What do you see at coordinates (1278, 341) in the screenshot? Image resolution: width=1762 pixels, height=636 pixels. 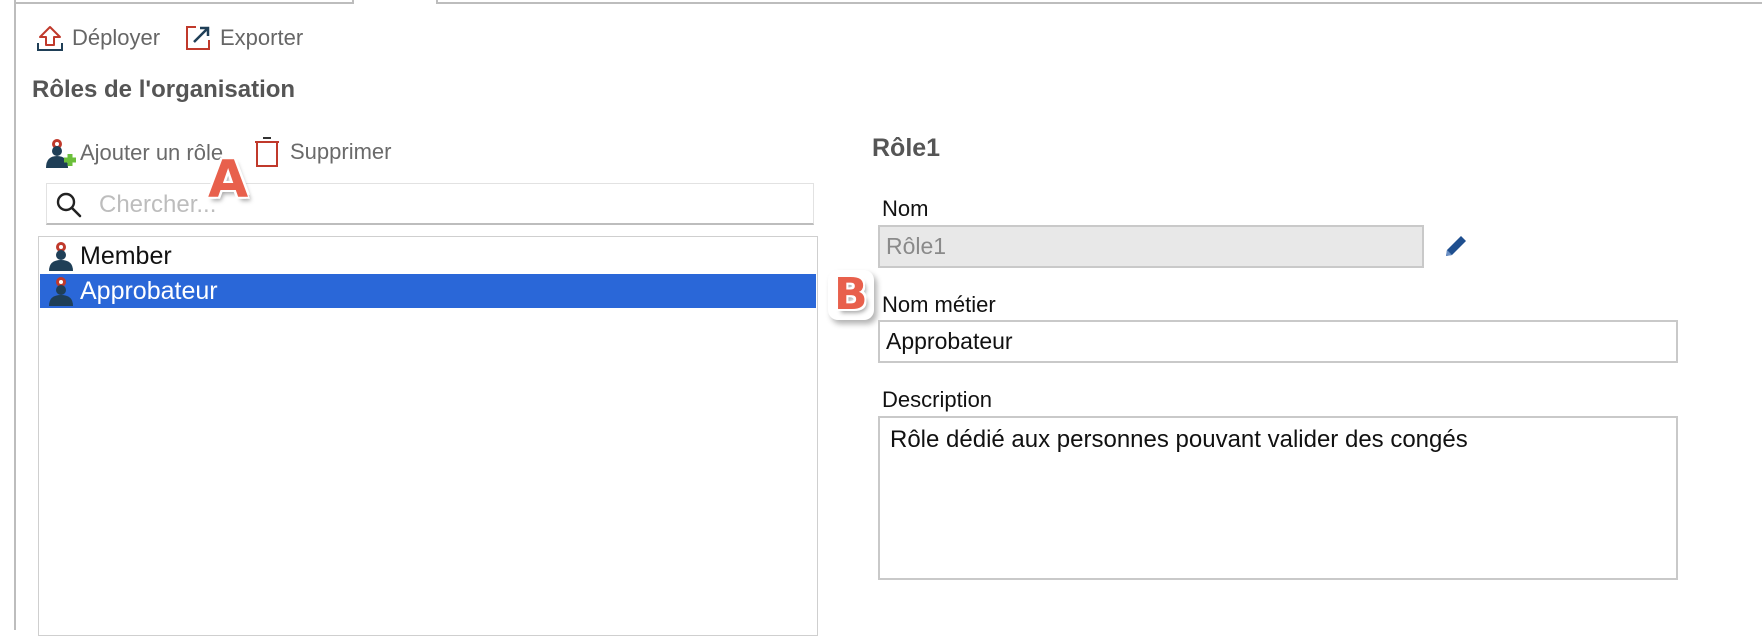 I see `business-name-field` at bounding box center [1278, 341].